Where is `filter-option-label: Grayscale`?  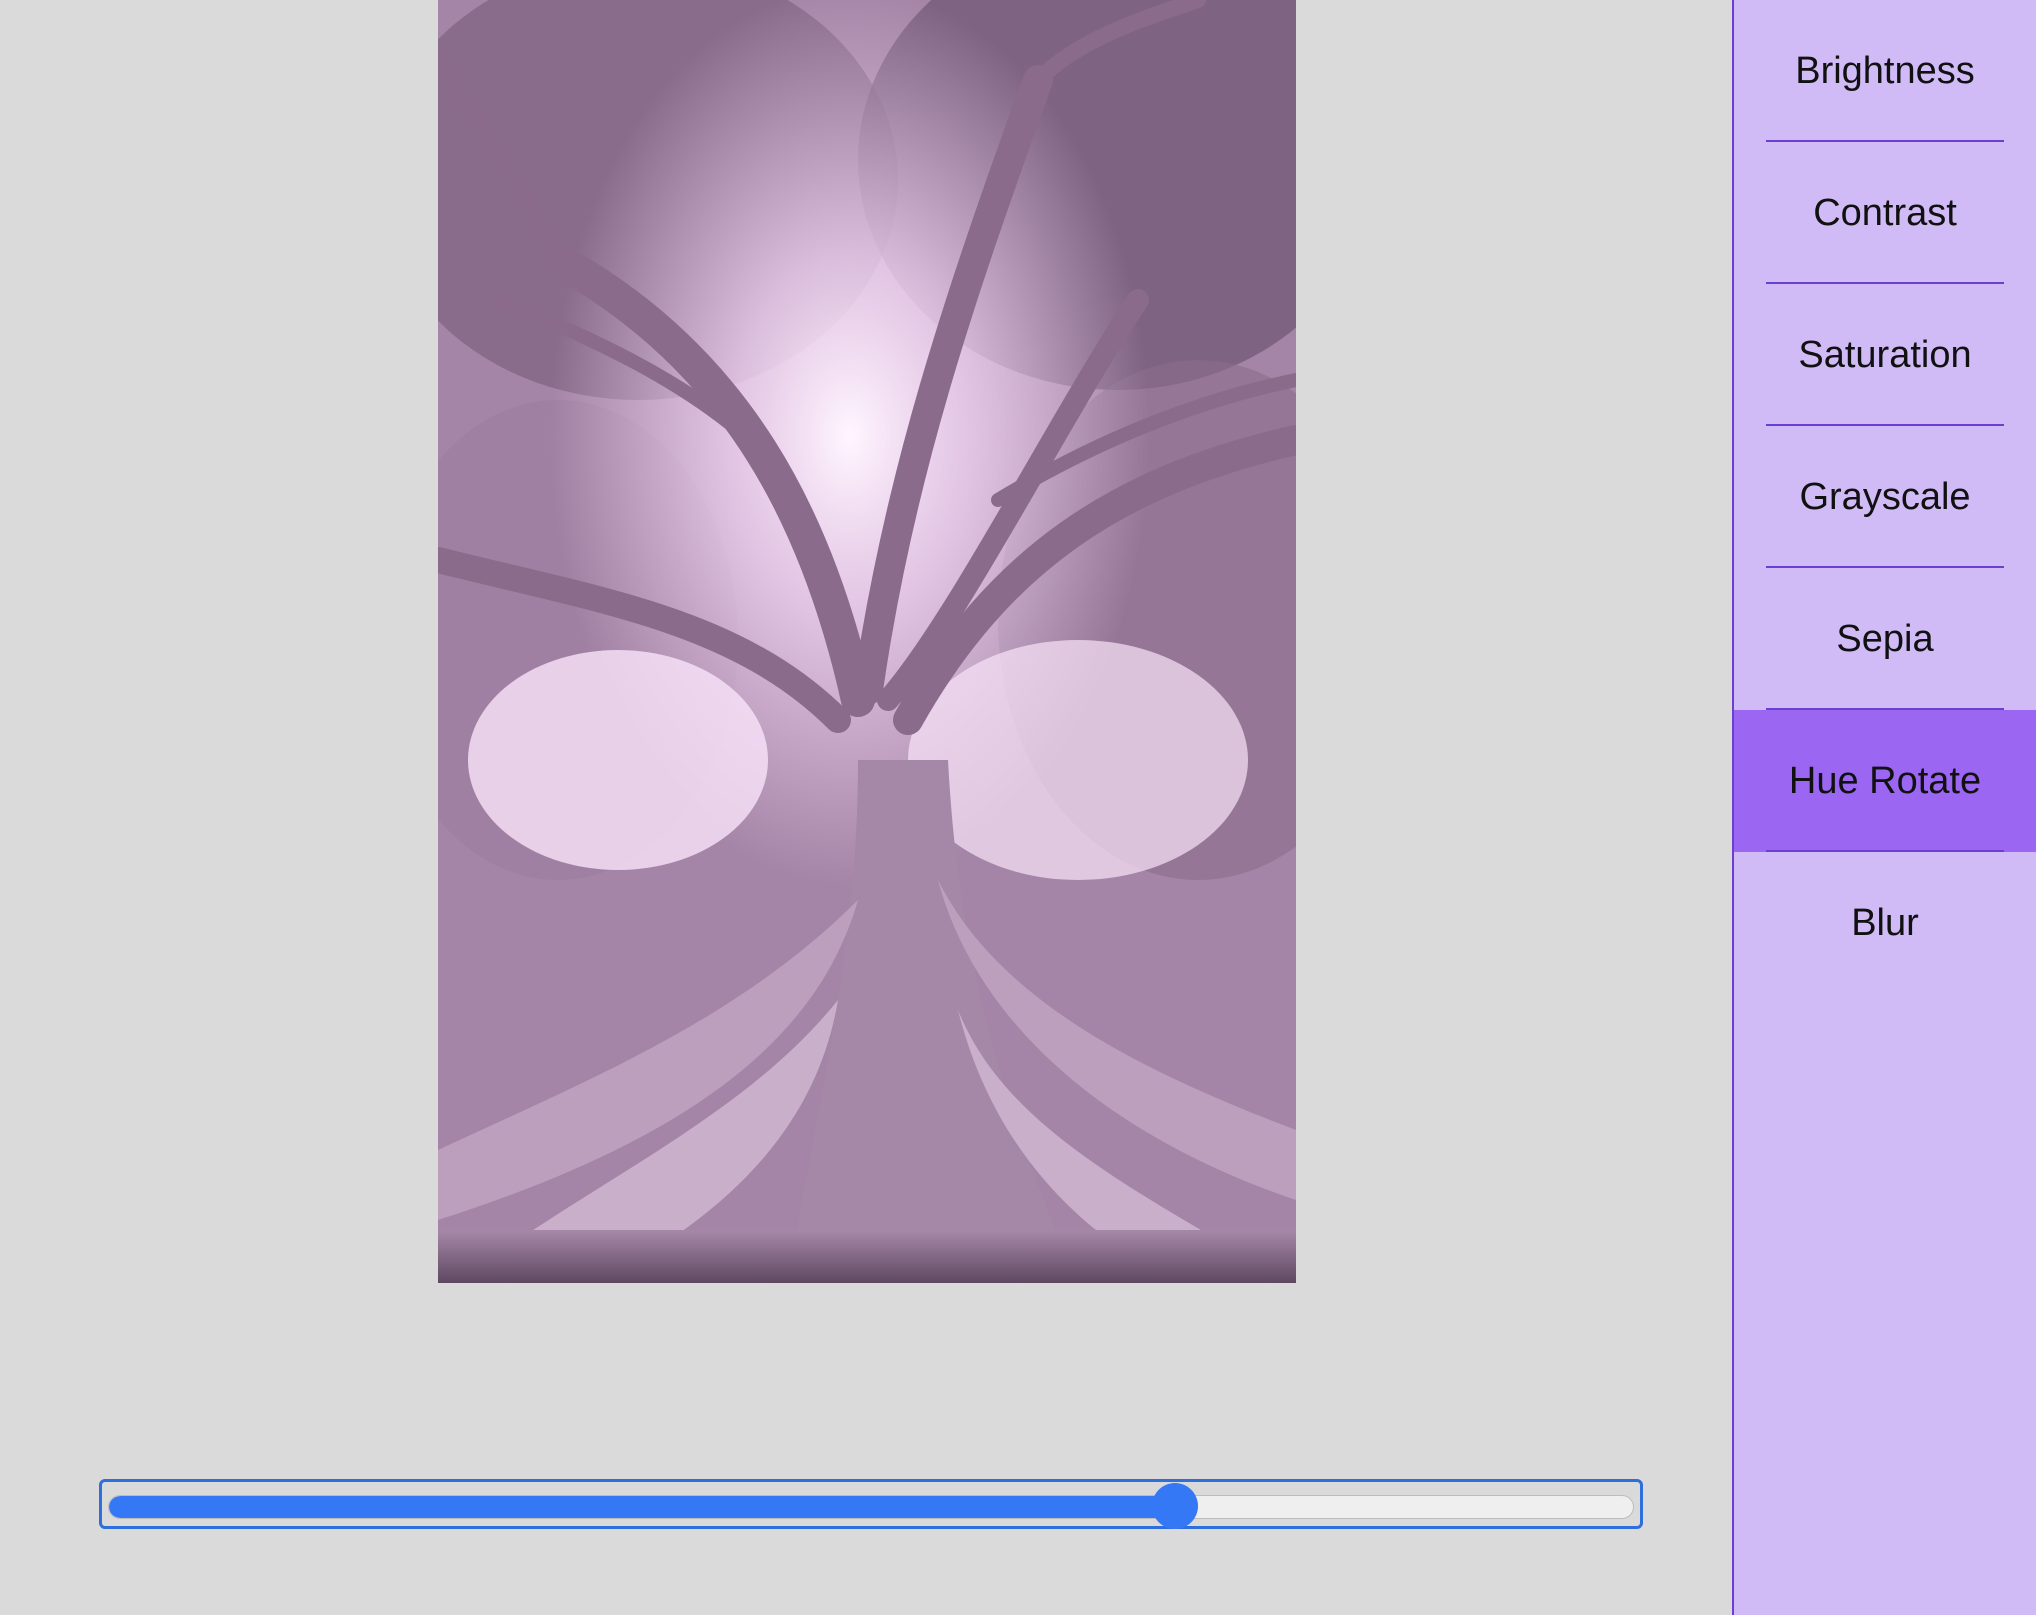 filter-option-label: Grayscale is located at coordinates (1885, 496).